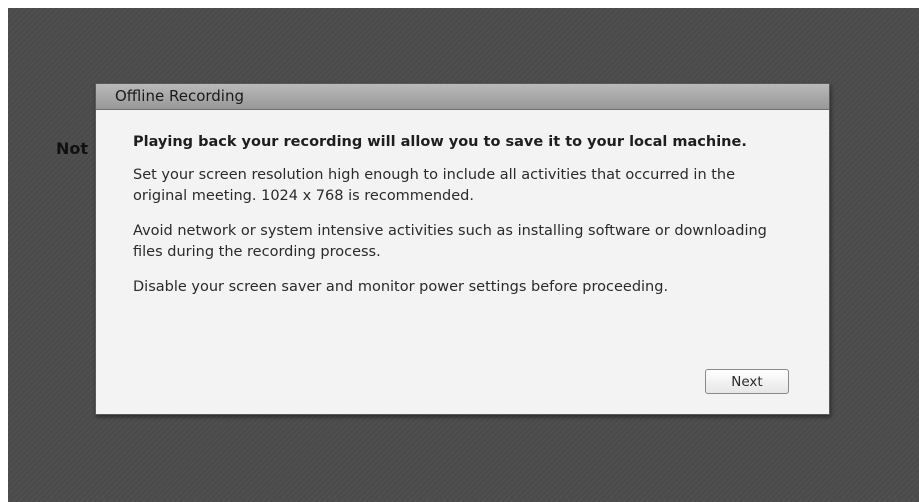 This screenshot has height=502, width=919. Describe the element at coordinates (462, 97) in the screenshot. I see `dialog-title-bar: Offline Recording` at that location.